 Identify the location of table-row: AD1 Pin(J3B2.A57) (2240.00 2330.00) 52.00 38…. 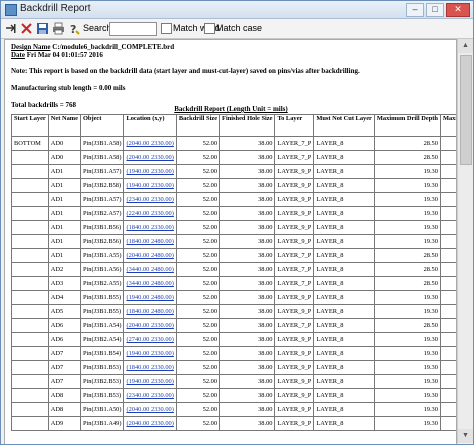
(233, 213).